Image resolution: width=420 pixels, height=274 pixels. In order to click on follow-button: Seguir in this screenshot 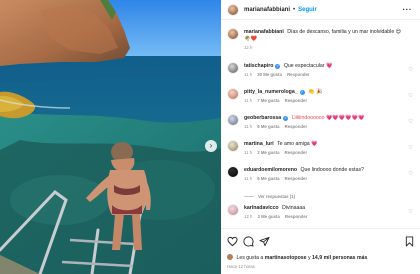, I will do `click(307, 10)`.